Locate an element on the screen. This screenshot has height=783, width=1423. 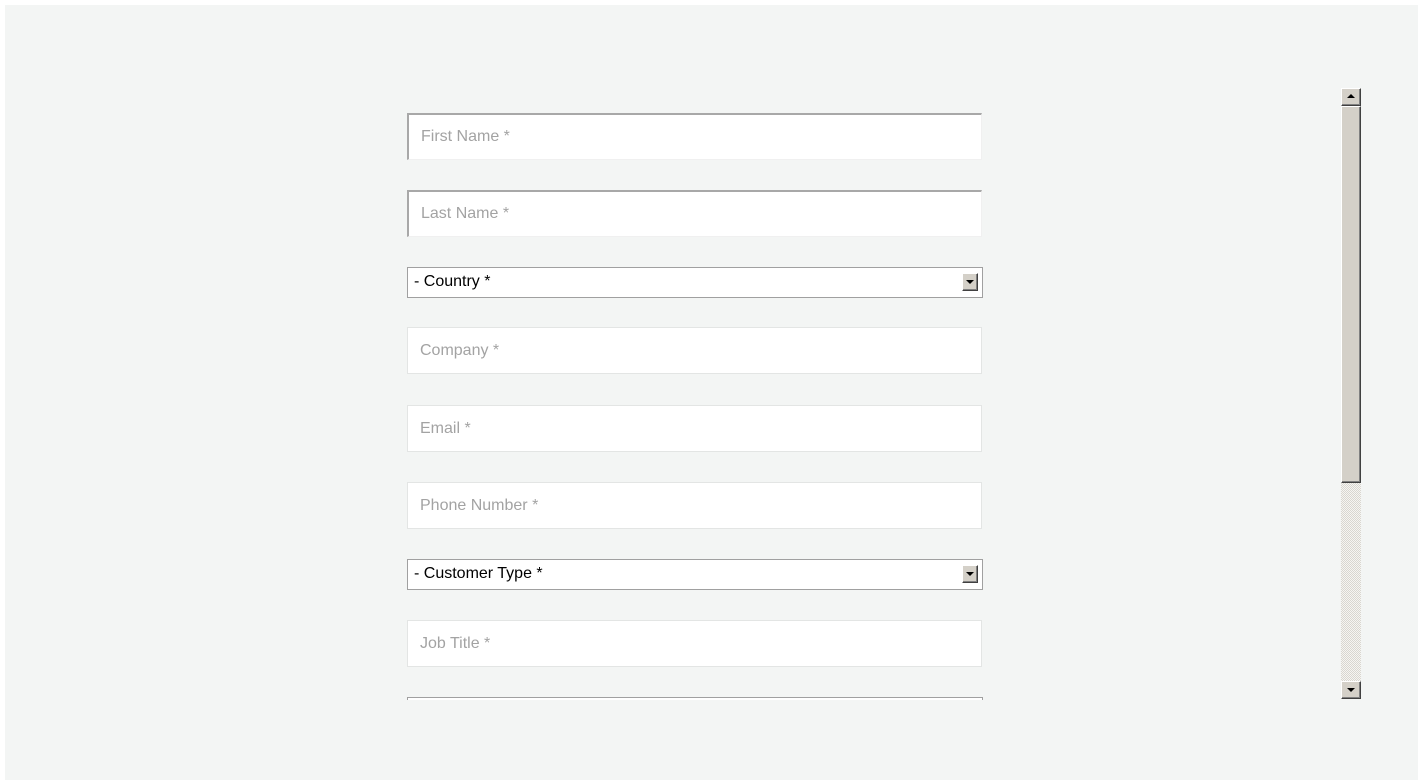
country-select-value: - Country * is located at coordinates (452, 281).